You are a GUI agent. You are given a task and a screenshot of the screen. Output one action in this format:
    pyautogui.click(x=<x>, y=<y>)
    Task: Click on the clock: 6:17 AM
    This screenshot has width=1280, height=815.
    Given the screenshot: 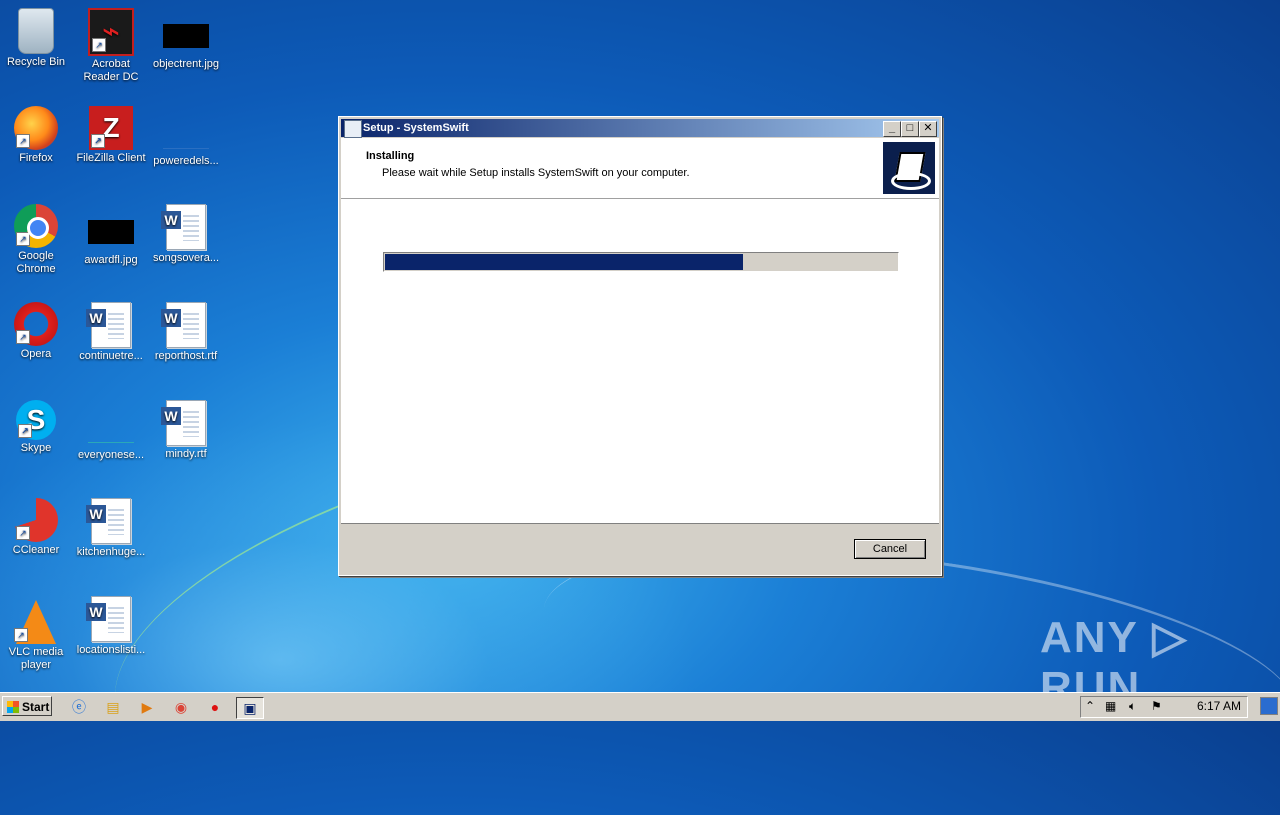 What is the action you would take?
    pyautogui.click(x=1219, y=706)
    